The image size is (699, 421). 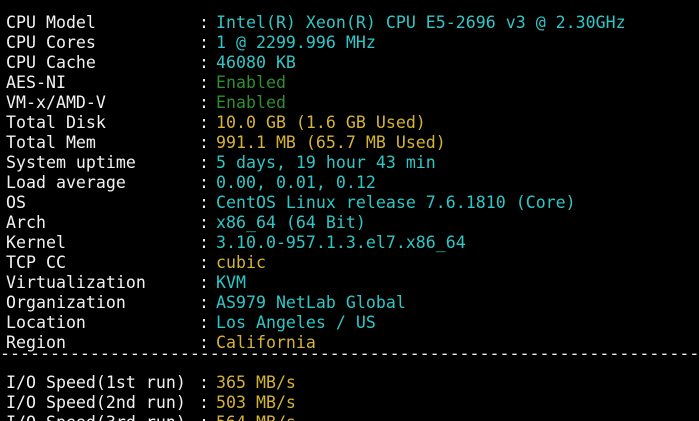 What do you see at coordinates (36, 262) in the screenshot?
I see `info-label: TCP CC` at bounding box center [36, 262].